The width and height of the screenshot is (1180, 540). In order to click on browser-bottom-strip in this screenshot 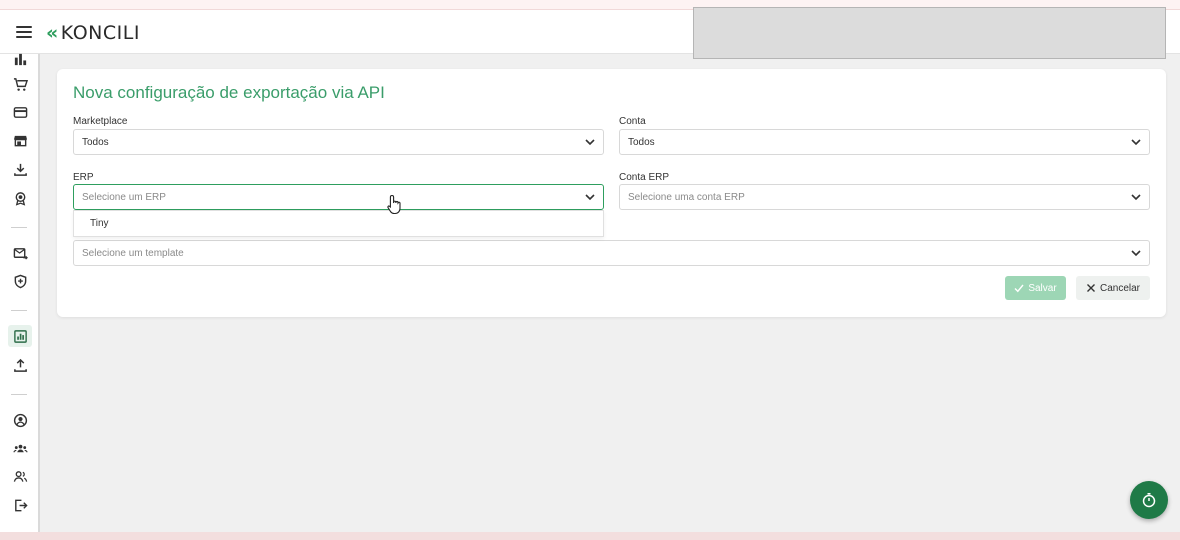, I will do `click(590, 536)`.